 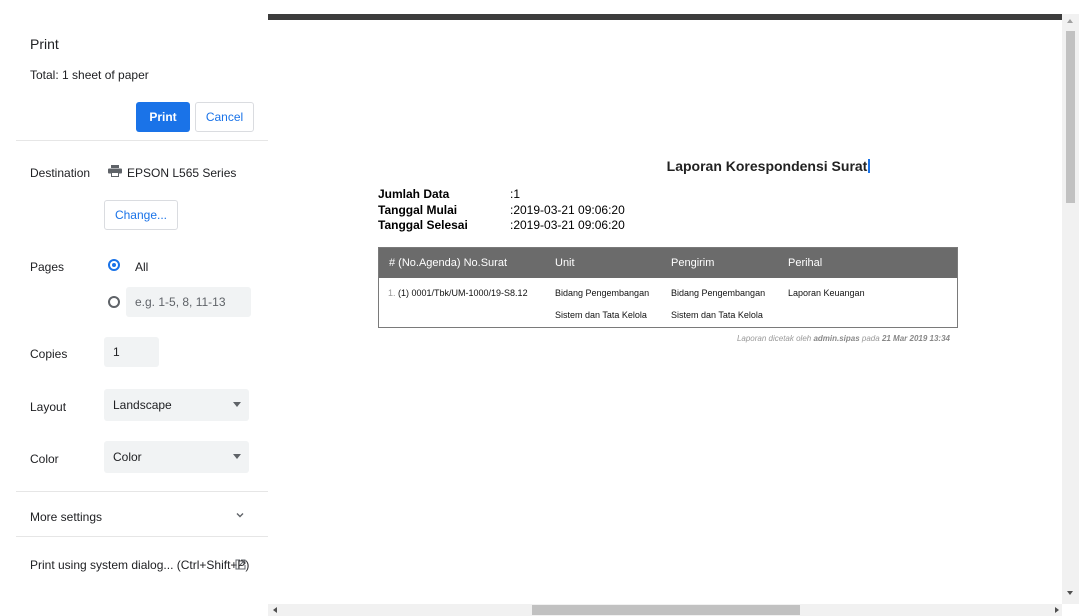 I want to click on meta-key: Tanggal Mulai, so click(x=418, y=210).